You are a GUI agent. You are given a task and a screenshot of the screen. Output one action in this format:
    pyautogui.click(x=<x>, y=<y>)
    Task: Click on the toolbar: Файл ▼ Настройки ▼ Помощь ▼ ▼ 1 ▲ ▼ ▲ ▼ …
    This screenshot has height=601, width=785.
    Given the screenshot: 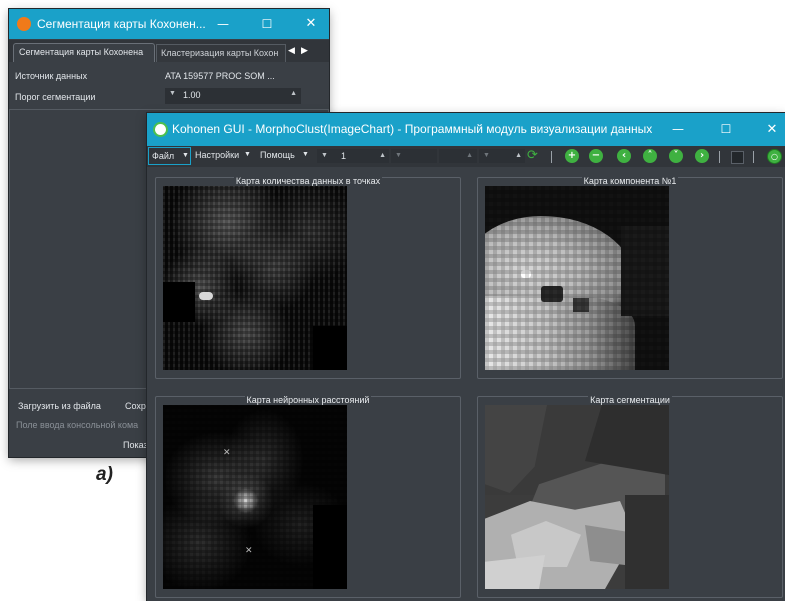 What is the action you would take?
    pyautogui.click(x=466, y=156)
    